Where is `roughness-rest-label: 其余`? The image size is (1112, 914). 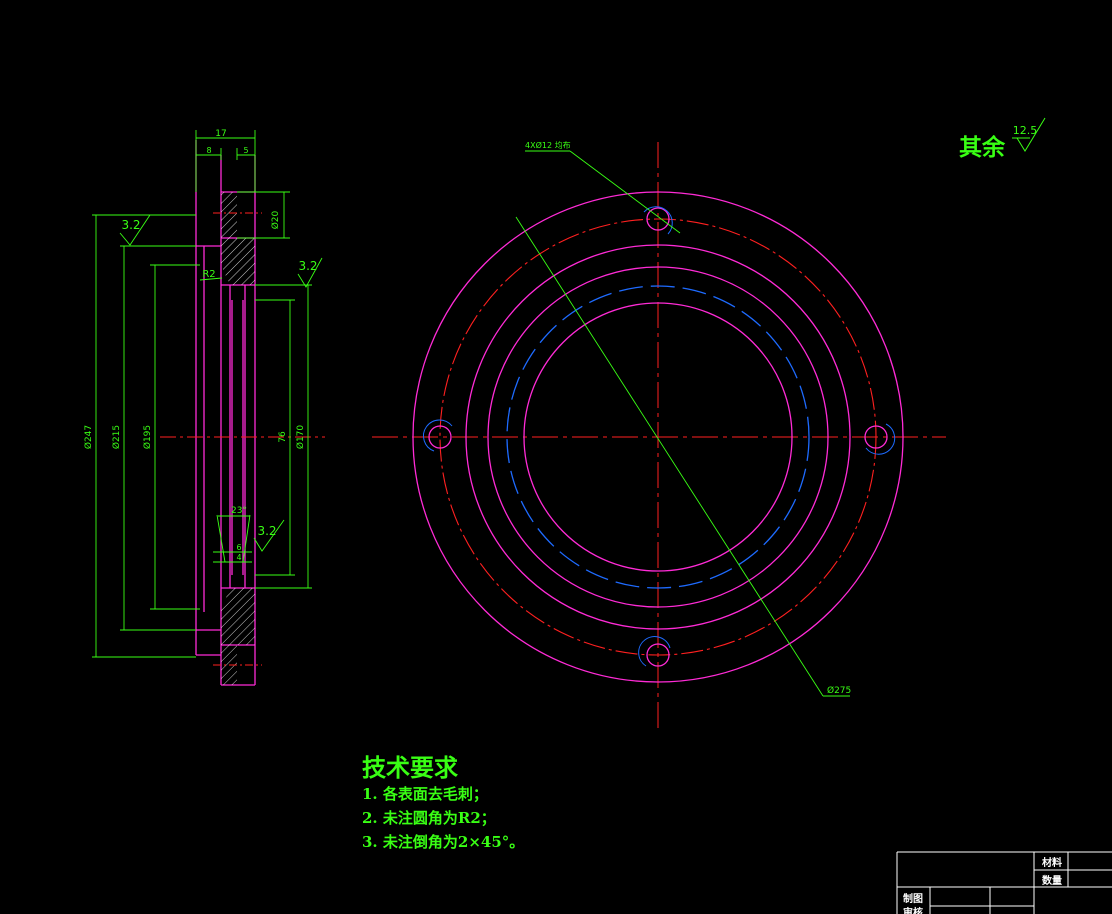
roughness-rest-label: 其余 is located at coordinates (982, 148).